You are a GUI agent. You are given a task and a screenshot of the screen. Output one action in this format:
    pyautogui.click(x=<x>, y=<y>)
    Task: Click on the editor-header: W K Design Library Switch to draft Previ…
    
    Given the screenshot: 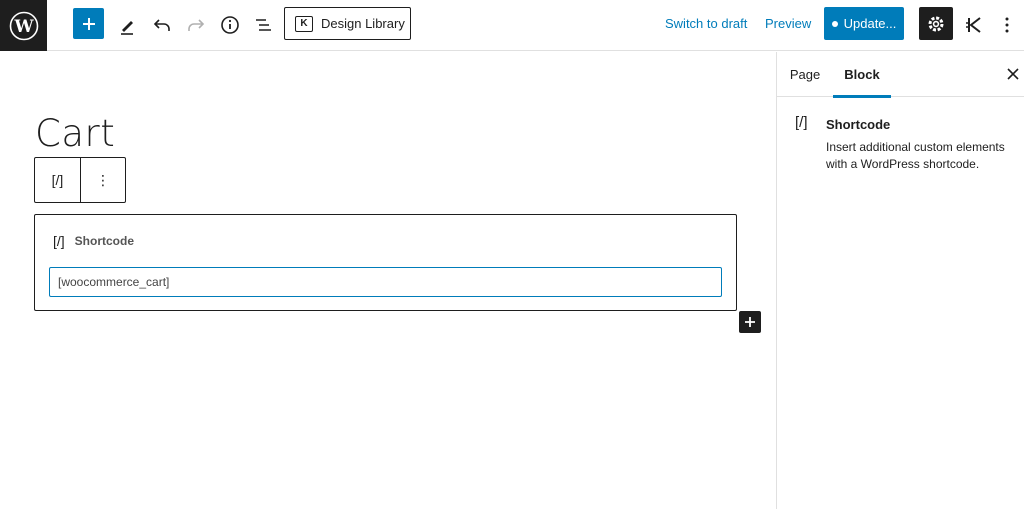 What is the action you would take?
    pyautogui.click(x=512, y=25)
    